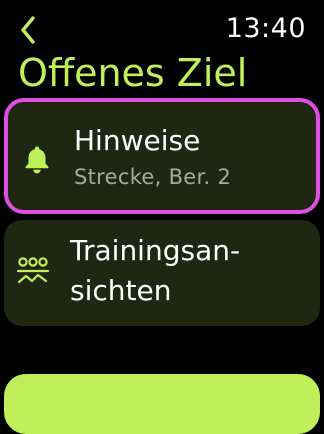 The height and width of the screenshot is (434, 324). What do you see at coordinates (155, 250) in the screenshot?
I see `item-title-line1: Trainingsan-` at bounding box center [155, 250].